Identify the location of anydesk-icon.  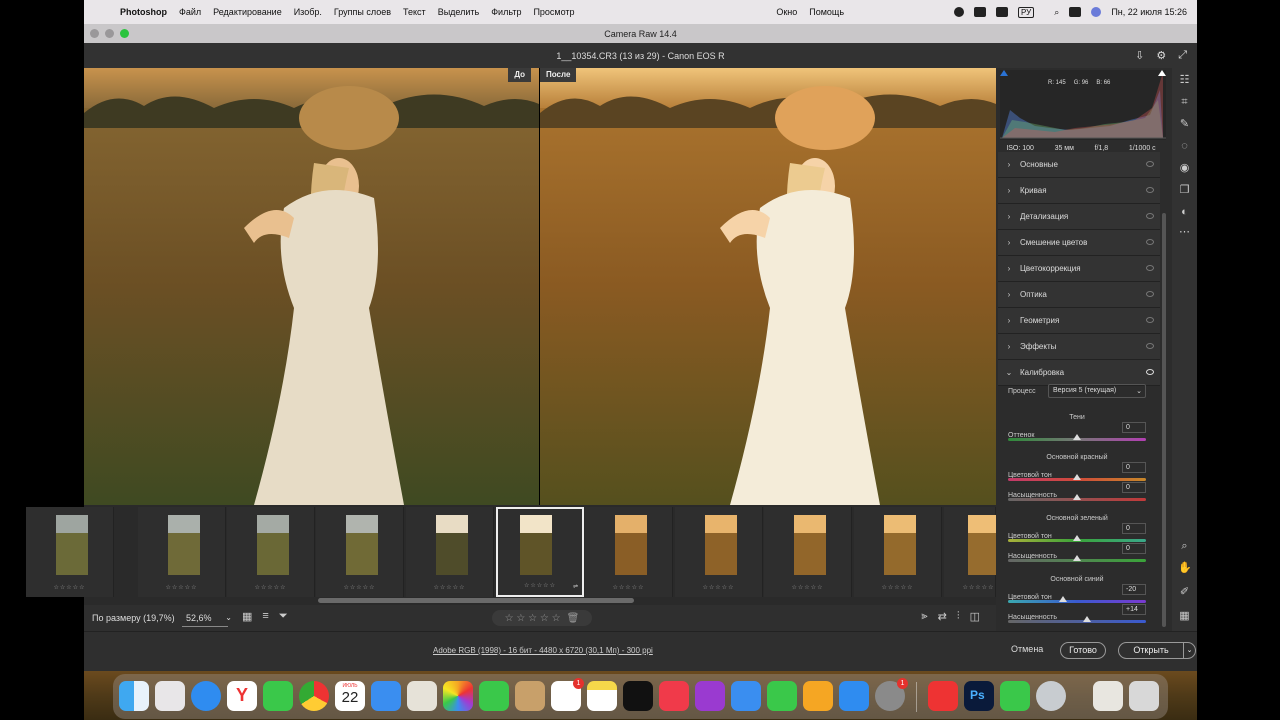
(943, 696).